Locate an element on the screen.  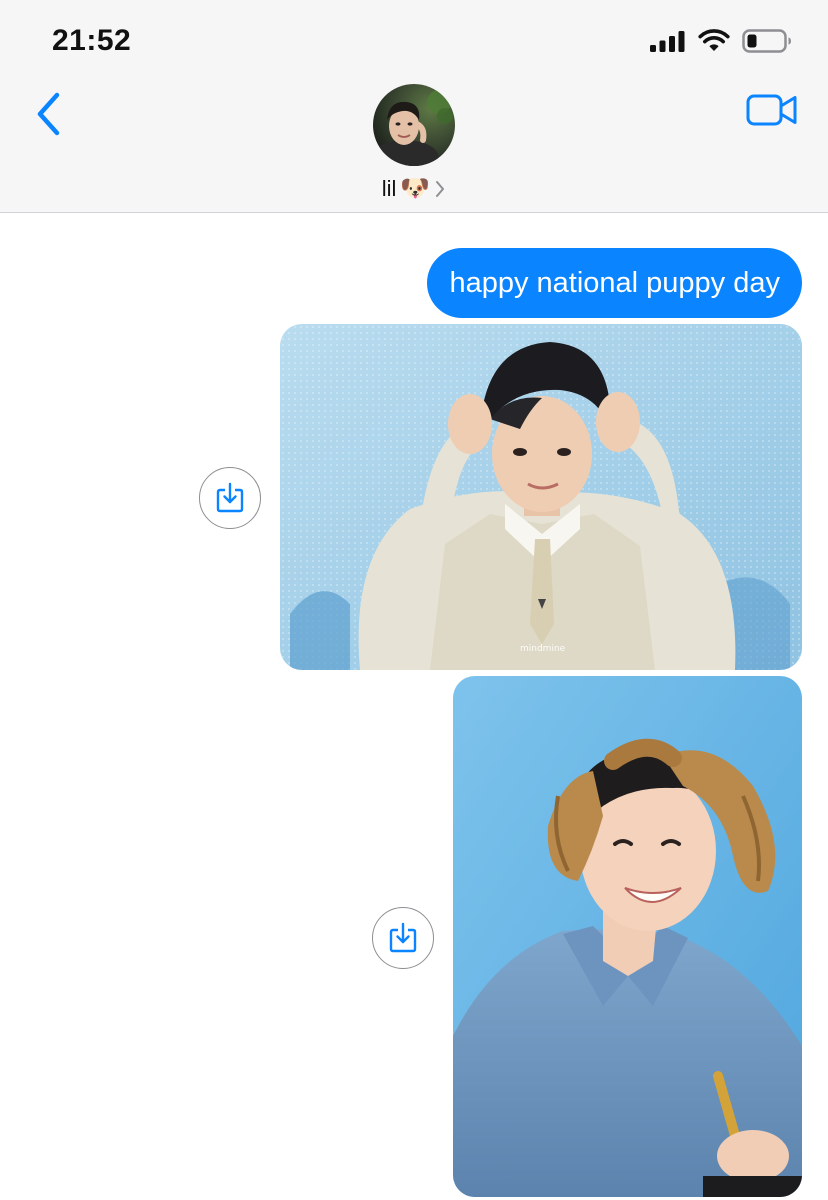
video-call-button is located at coordinates (772, 110).